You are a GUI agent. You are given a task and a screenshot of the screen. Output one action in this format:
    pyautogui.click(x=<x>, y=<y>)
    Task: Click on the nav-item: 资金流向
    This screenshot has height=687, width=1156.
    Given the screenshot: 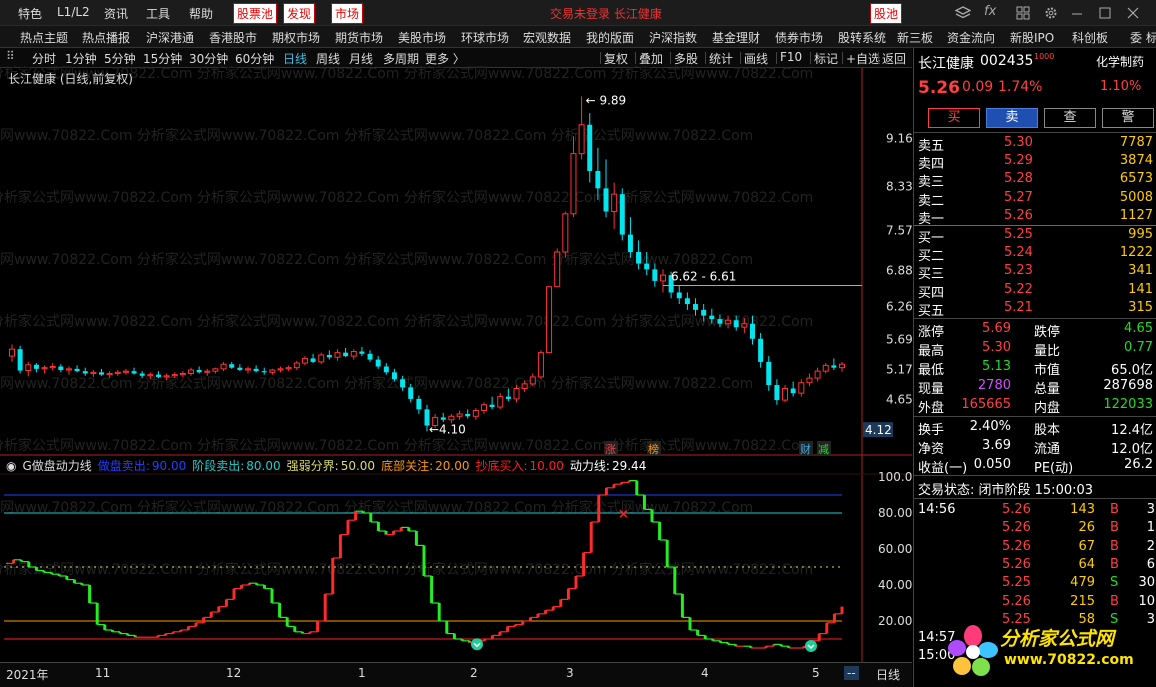 What is the action you would take?
    pyautogui.click(x=971, y=37)
    